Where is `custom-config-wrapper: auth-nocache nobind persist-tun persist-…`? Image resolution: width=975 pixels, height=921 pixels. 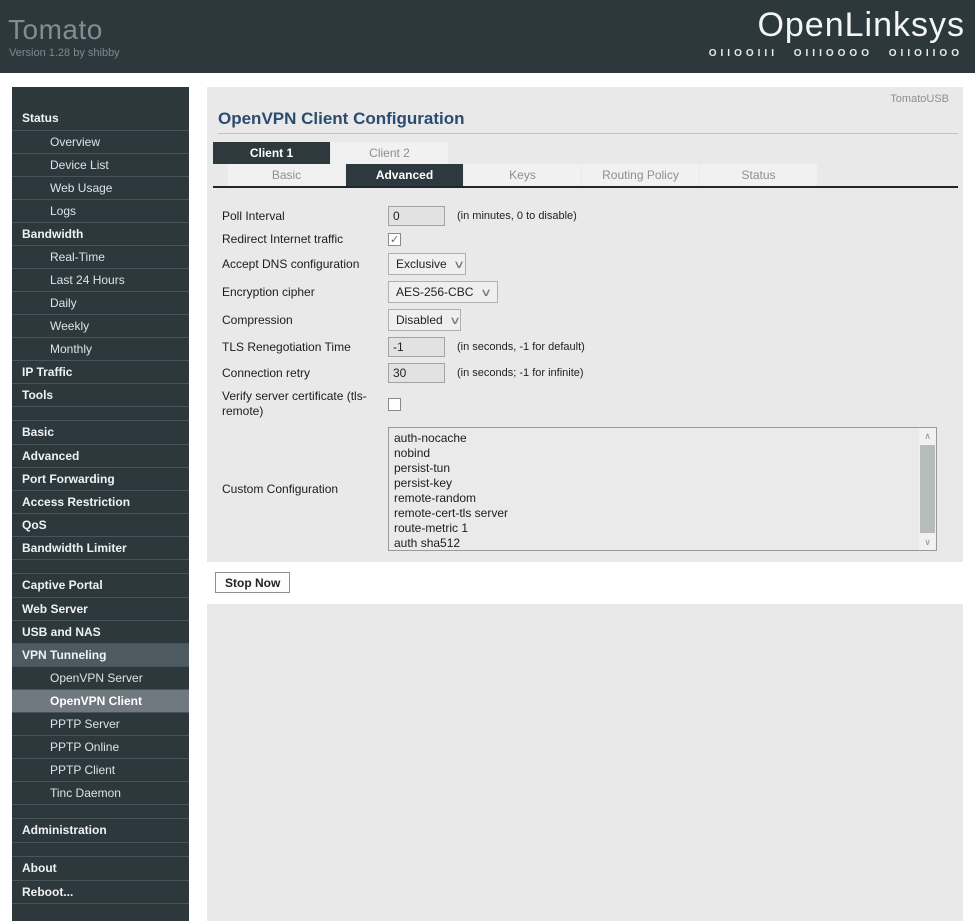
custom-config-wrapper: auth-nocache nobind persist-tun persist-… is located at coordinates (662, 489).